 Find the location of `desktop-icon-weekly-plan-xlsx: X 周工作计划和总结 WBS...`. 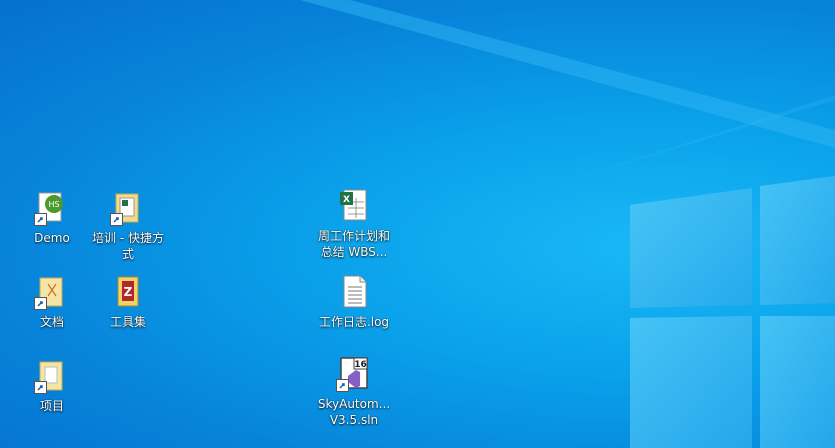

desktop-icon-weekly-plan-xlsx: X 周工作计划和总结 WBS... is located at coordinates (354, 224).